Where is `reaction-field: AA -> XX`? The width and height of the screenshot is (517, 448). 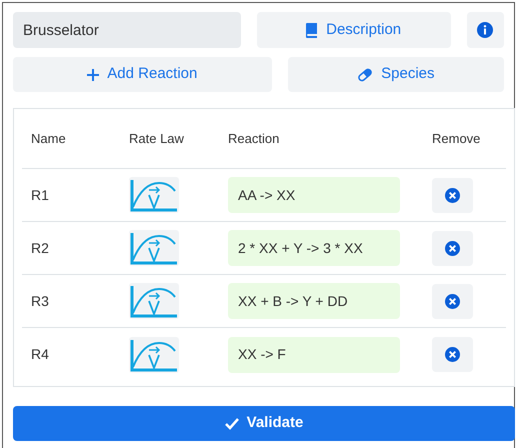 reaction-field: AA -> XX is located at coordinates (314, 195).